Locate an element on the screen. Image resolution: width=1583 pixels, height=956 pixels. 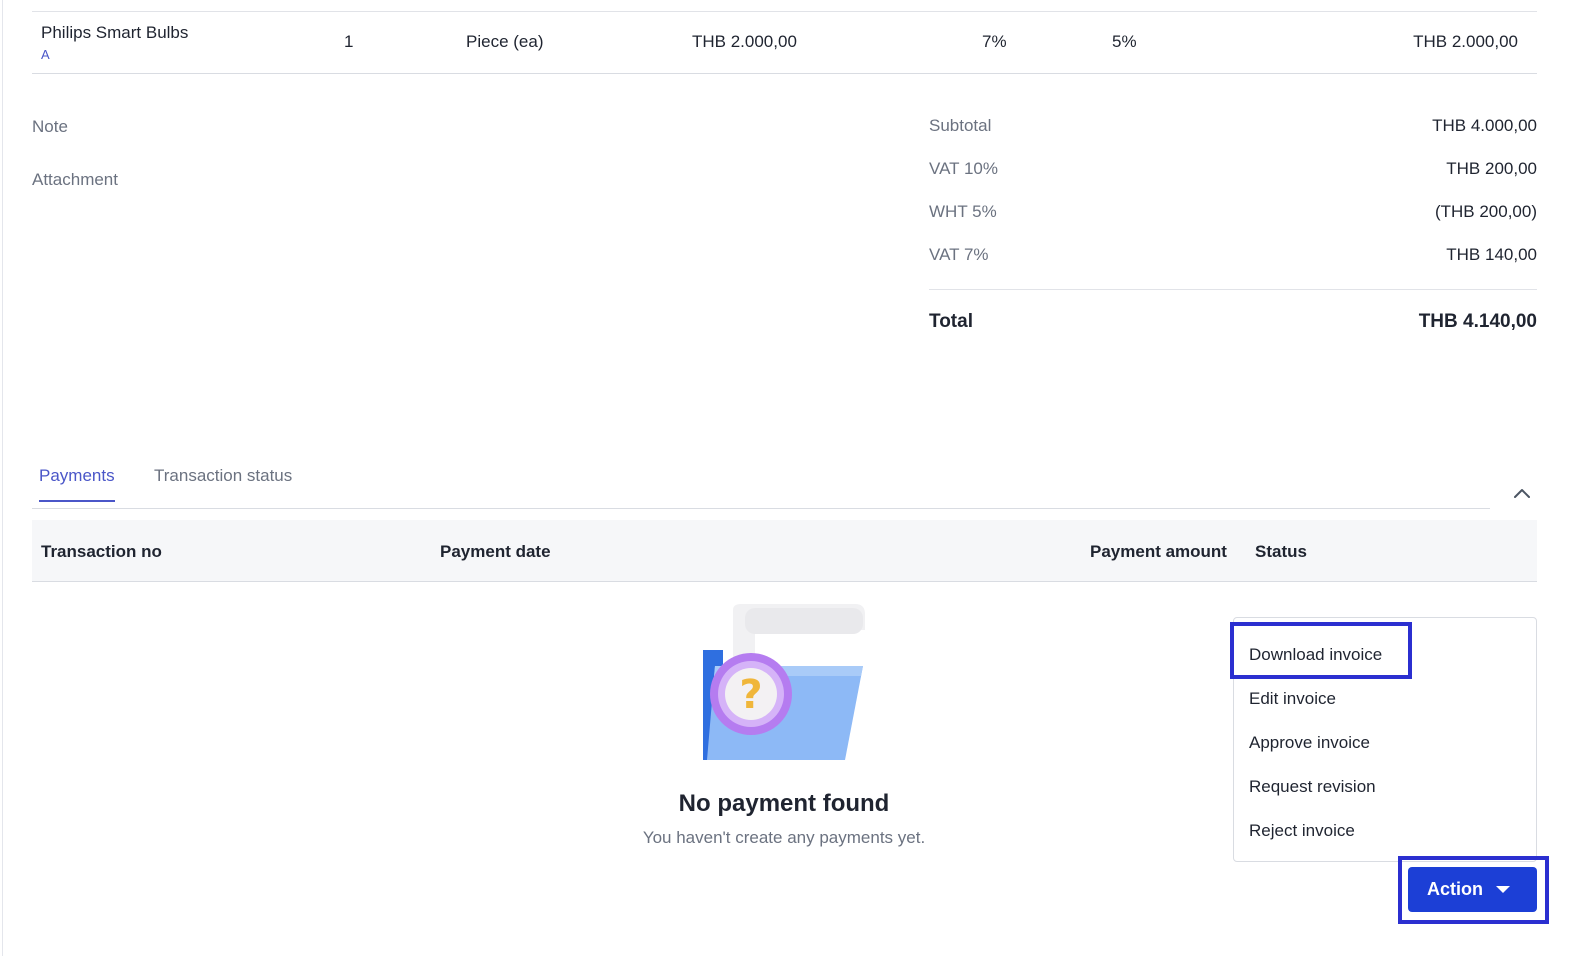
column-header-transaction-no: Transaction no is located at coordinates (101, 551).